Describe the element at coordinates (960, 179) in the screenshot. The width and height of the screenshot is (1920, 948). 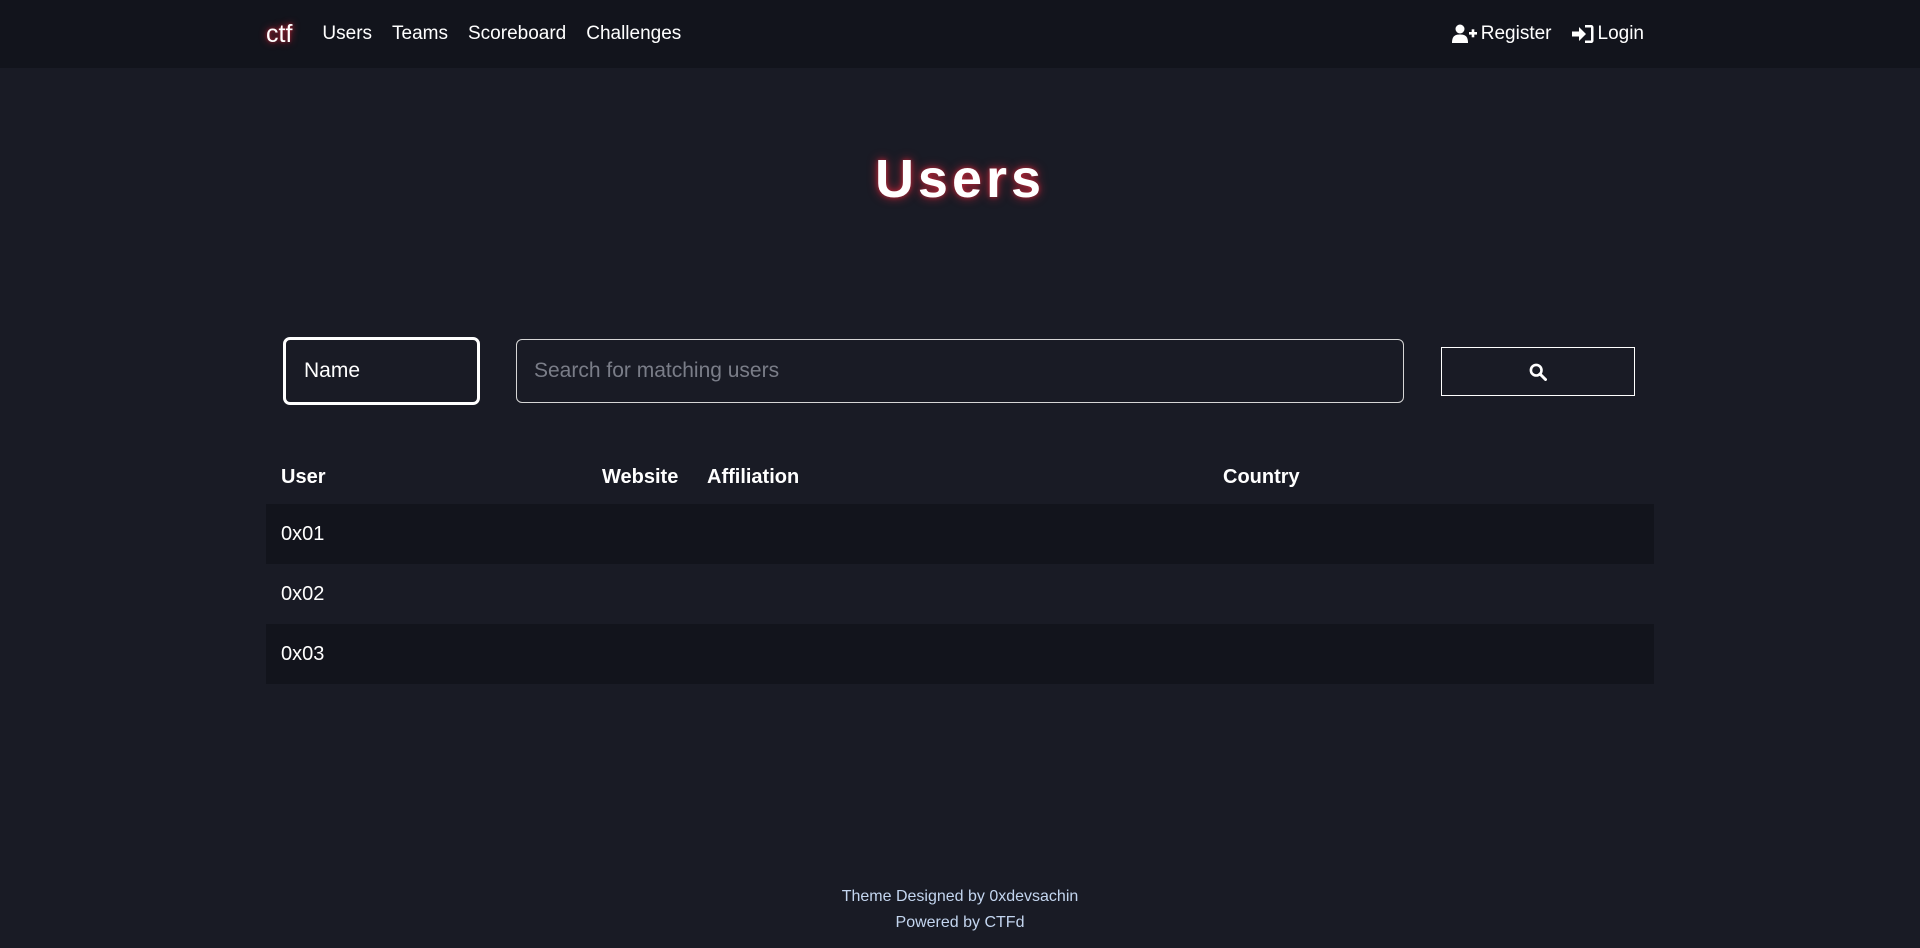
I see `page-title: Users` at that location.